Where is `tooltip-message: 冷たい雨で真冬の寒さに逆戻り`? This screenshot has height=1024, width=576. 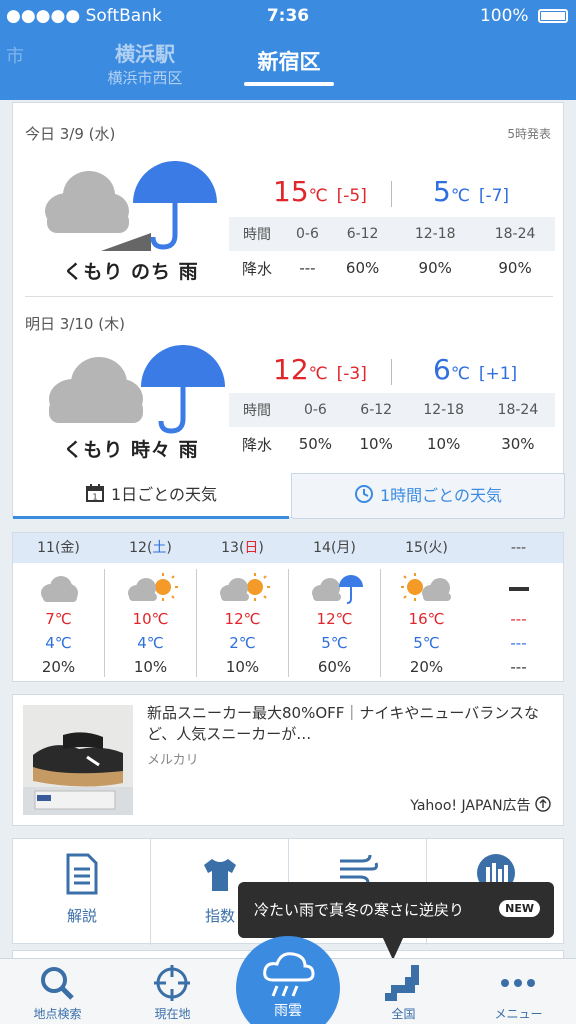
tooltip-message: 冷たい雨で真冬の寒さに逆戻り is located at coordinates (359, 910).